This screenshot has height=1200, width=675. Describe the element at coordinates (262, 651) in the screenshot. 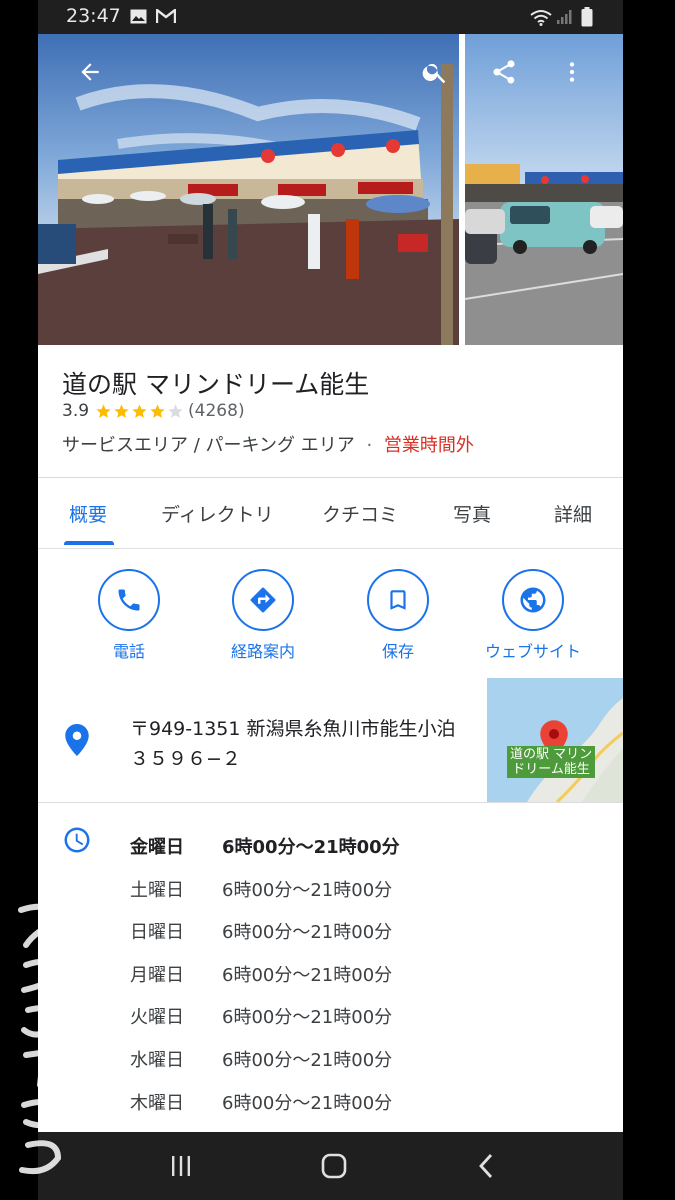

I see `directions-label: 経路案内` at that location.